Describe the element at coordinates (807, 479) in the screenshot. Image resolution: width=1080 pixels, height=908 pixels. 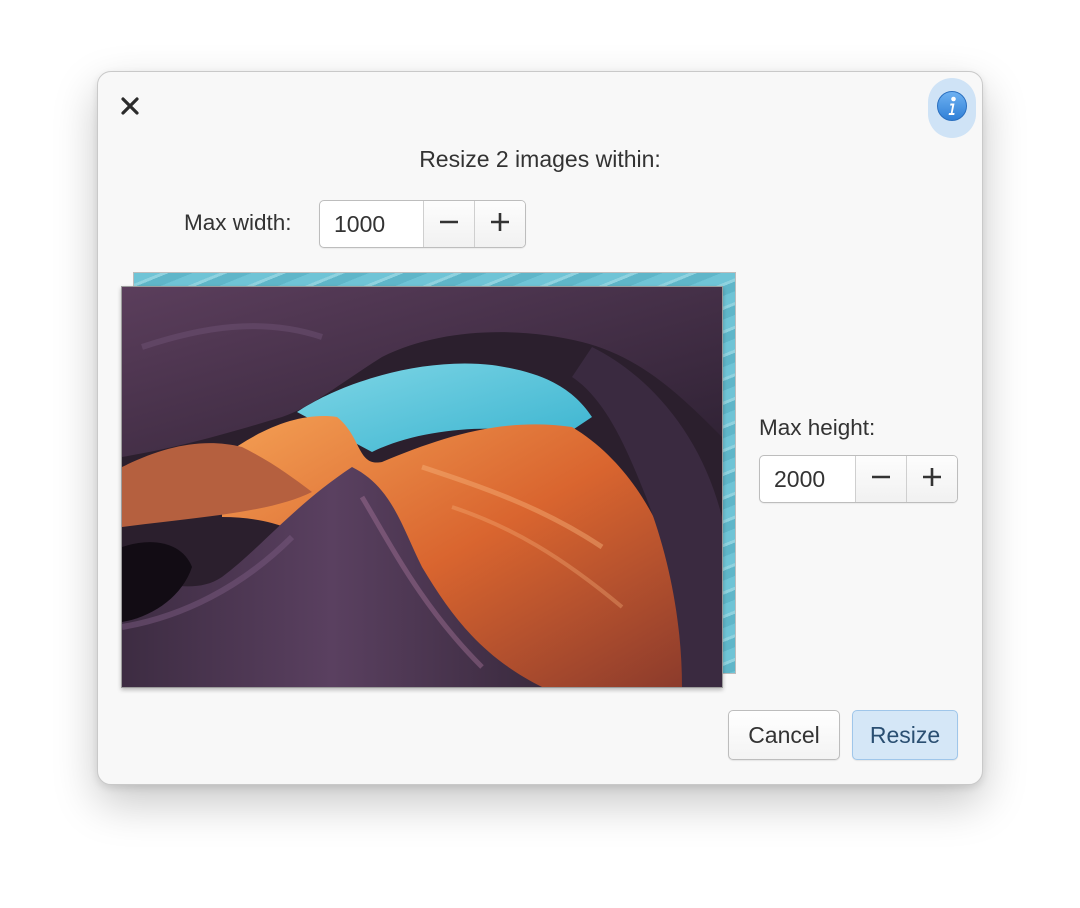
I see `max-height-input: 2000` at that location.